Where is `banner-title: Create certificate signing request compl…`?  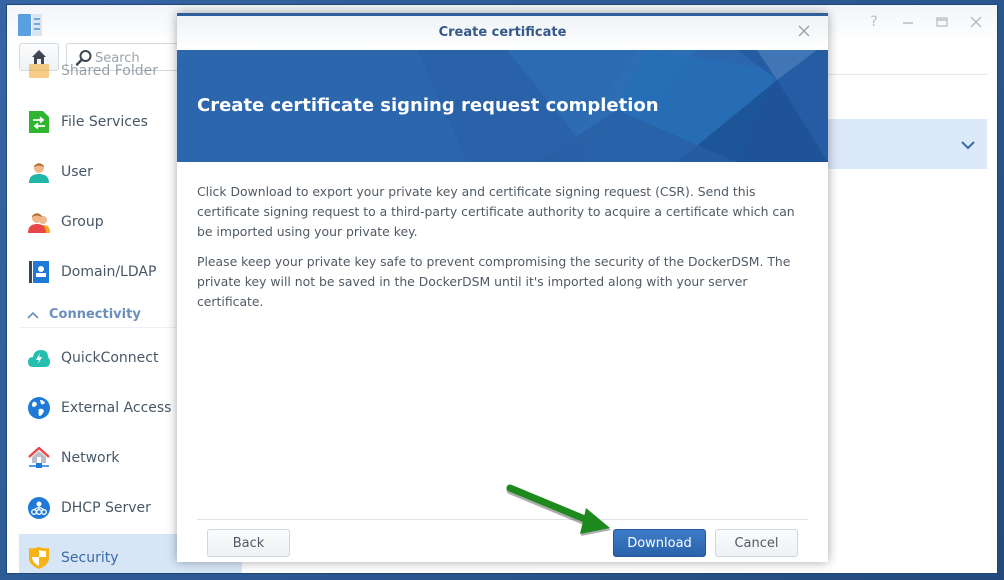 banner-title: Create certificate signing request compl… is located at coordinates (428, 105).